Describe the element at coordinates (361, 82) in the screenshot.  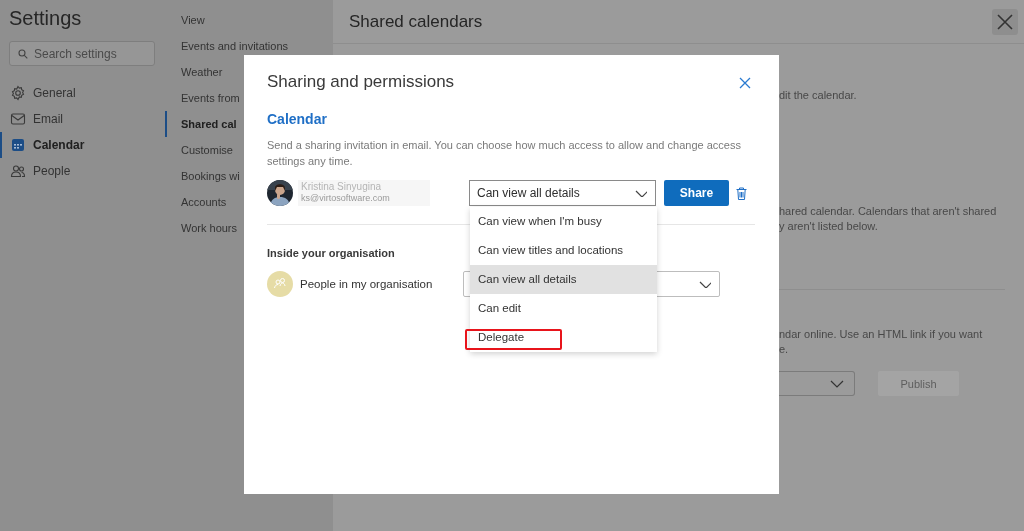
I see `dialog-title: Sharing and permissions` at that location.